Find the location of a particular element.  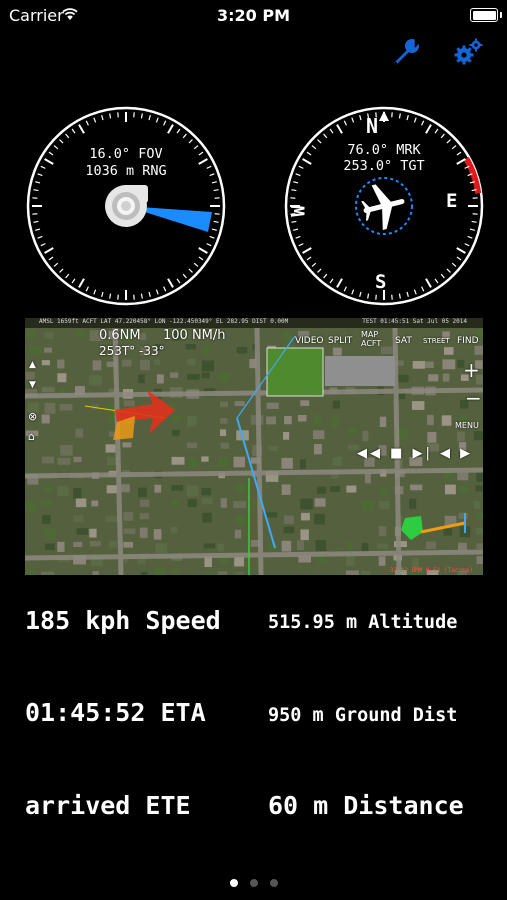

close-track-icon: ⊗ is located at coordinates (32, 416).